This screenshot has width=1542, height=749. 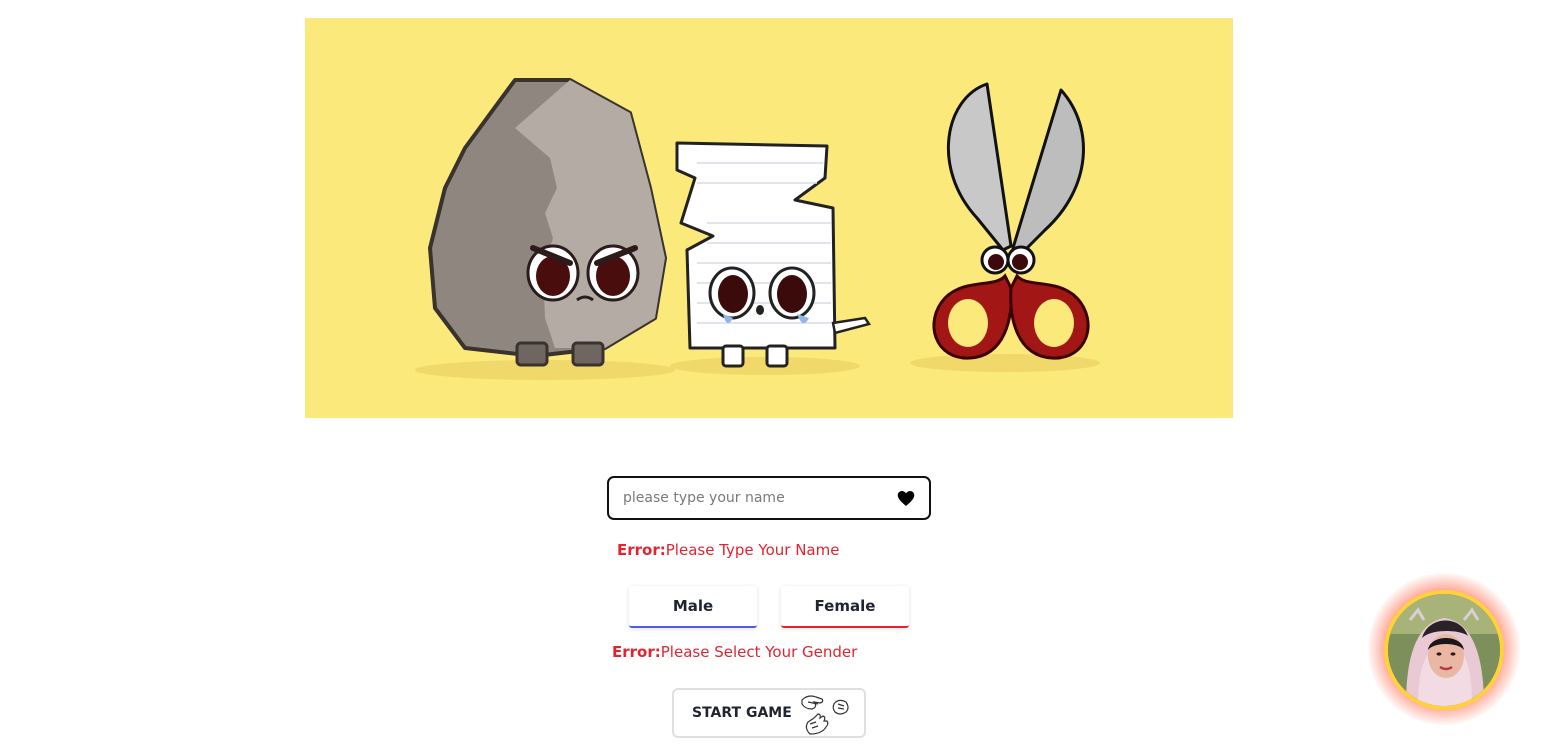 I want to click on name-error-prefix: Error:, so click(x=641, y=550).